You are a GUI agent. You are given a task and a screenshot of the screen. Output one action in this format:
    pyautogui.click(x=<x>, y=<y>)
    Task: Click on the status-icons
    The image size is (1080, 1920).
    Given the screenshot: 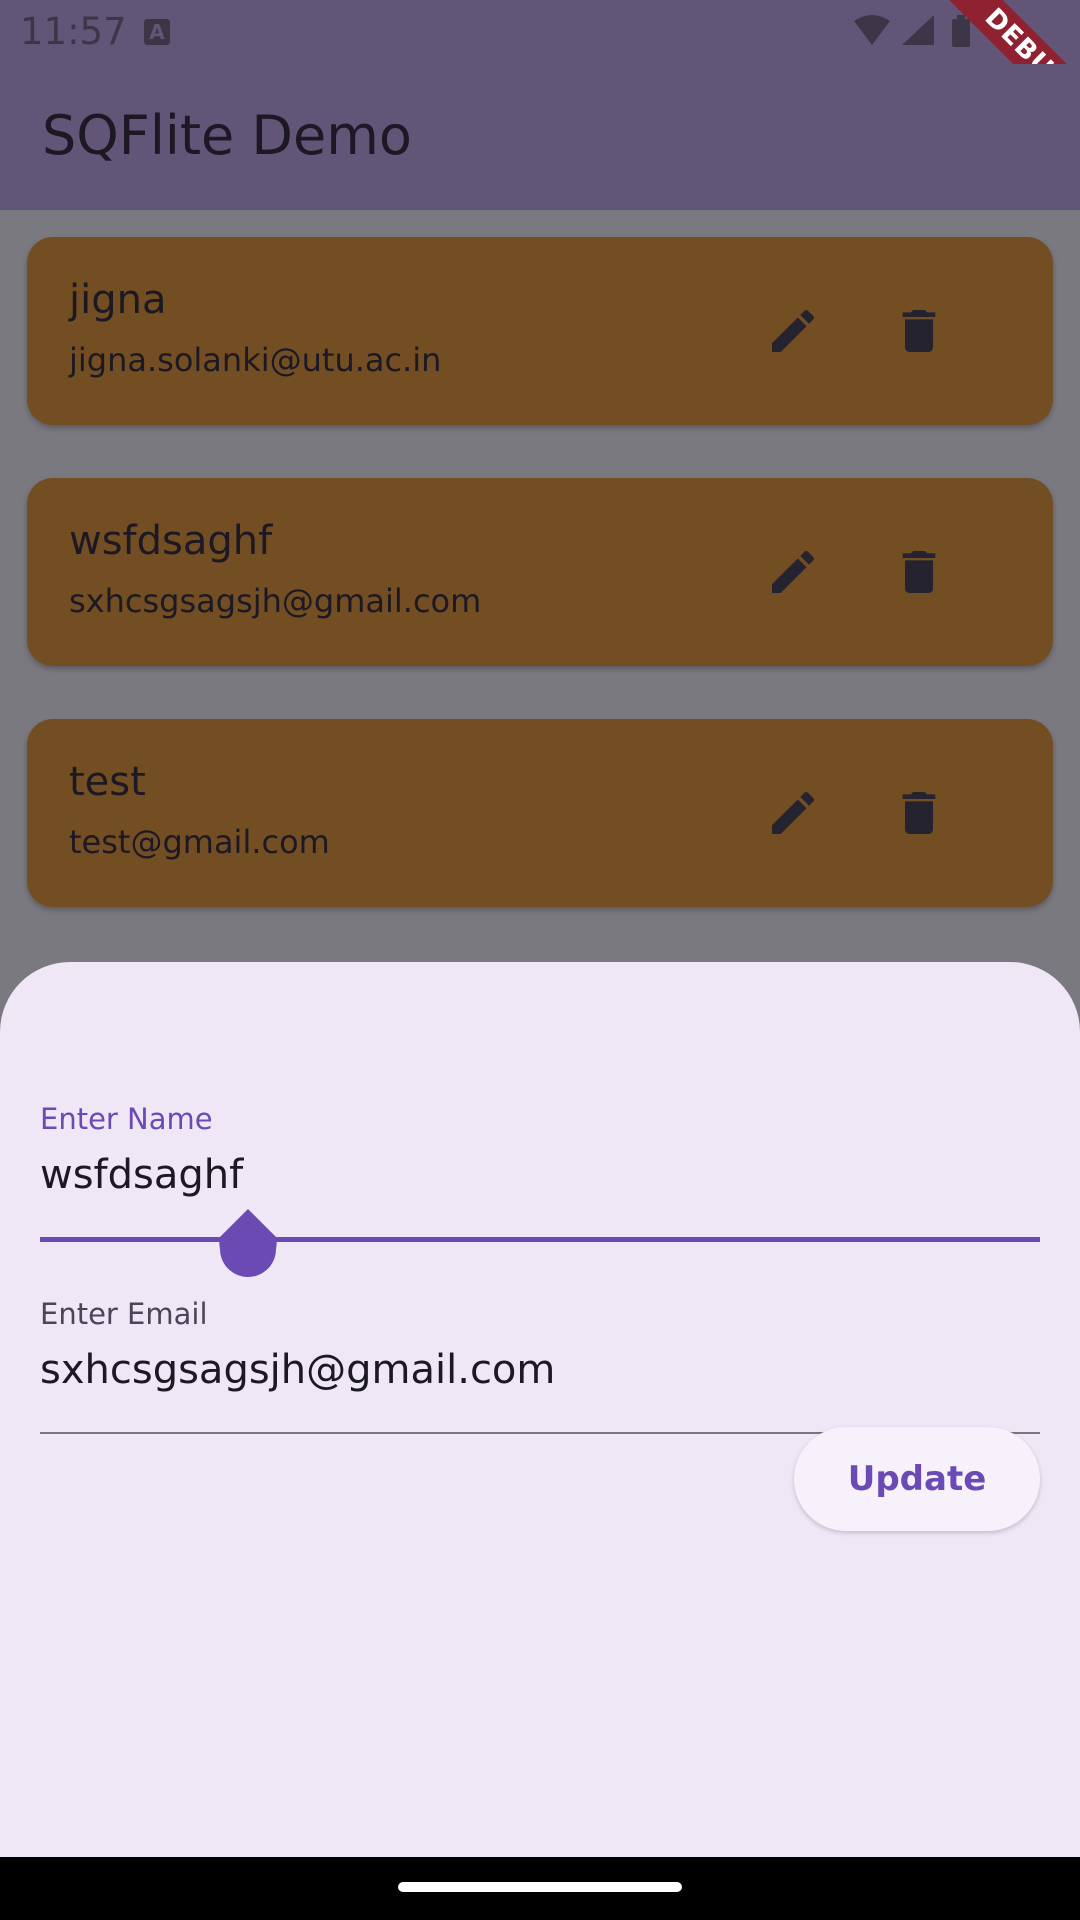 What is the action you would take?
    pyautogui.click(x=927, y=31)
    